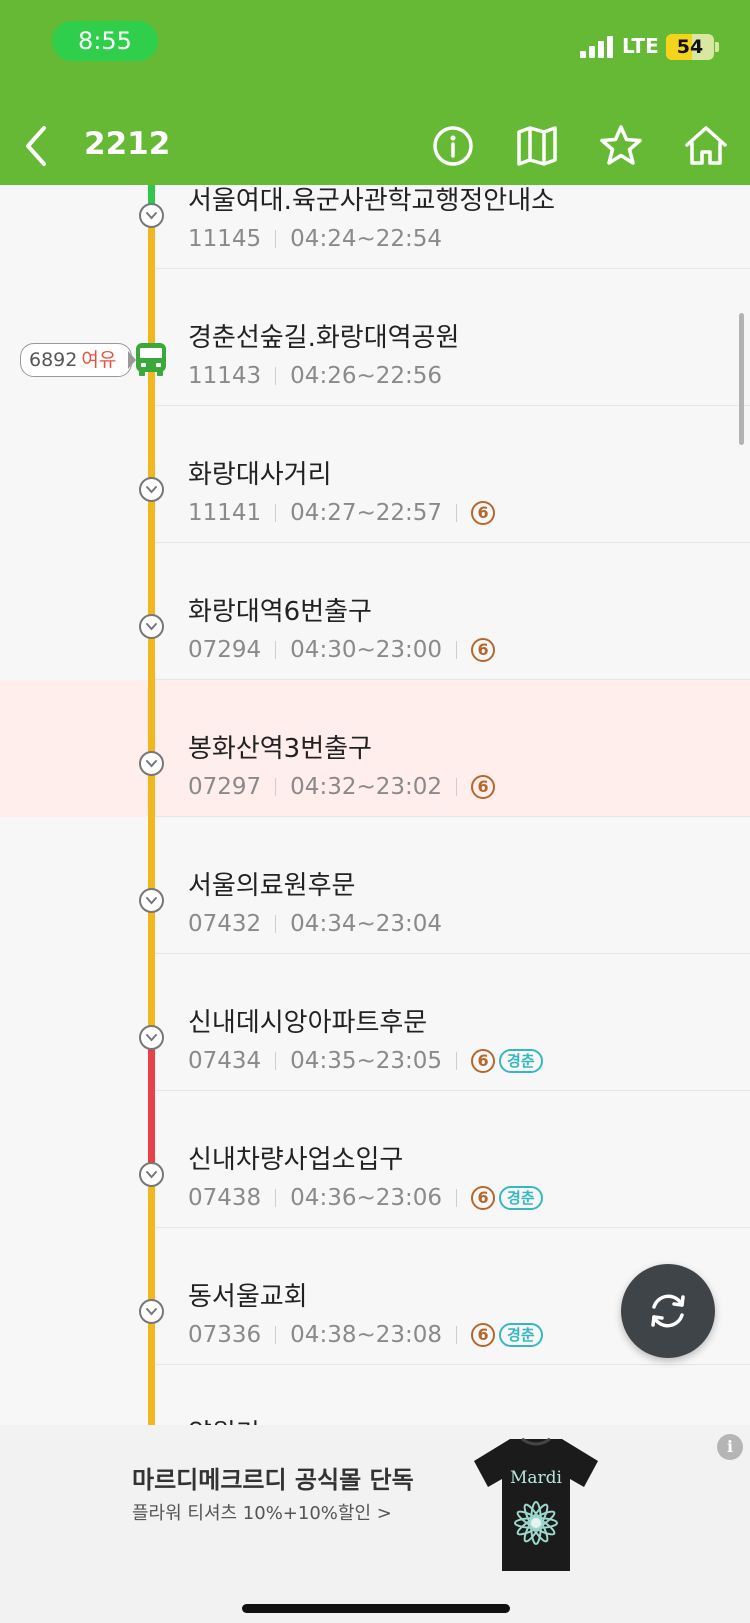  I want to click on home-indicator, so click(376, 1608).